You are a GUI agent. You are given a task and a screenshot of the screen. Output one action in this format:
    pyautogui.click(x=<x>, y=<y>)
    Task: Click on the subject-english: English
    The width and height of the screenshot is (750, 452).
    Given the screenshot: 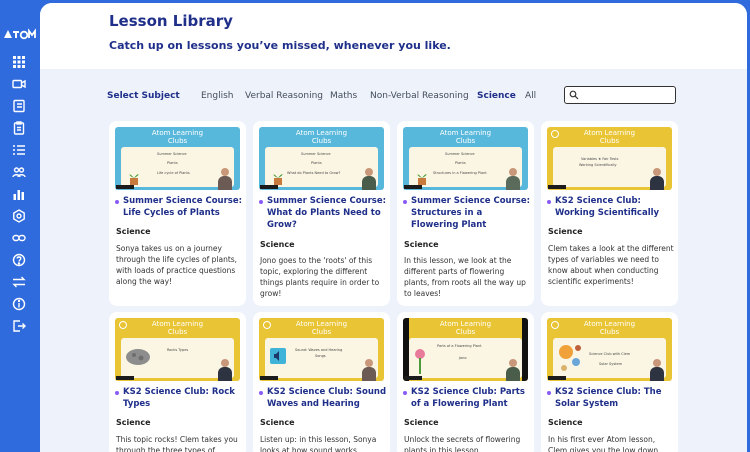 What is the action you would take?
    pyautogui.click(x=217, y=96)
    